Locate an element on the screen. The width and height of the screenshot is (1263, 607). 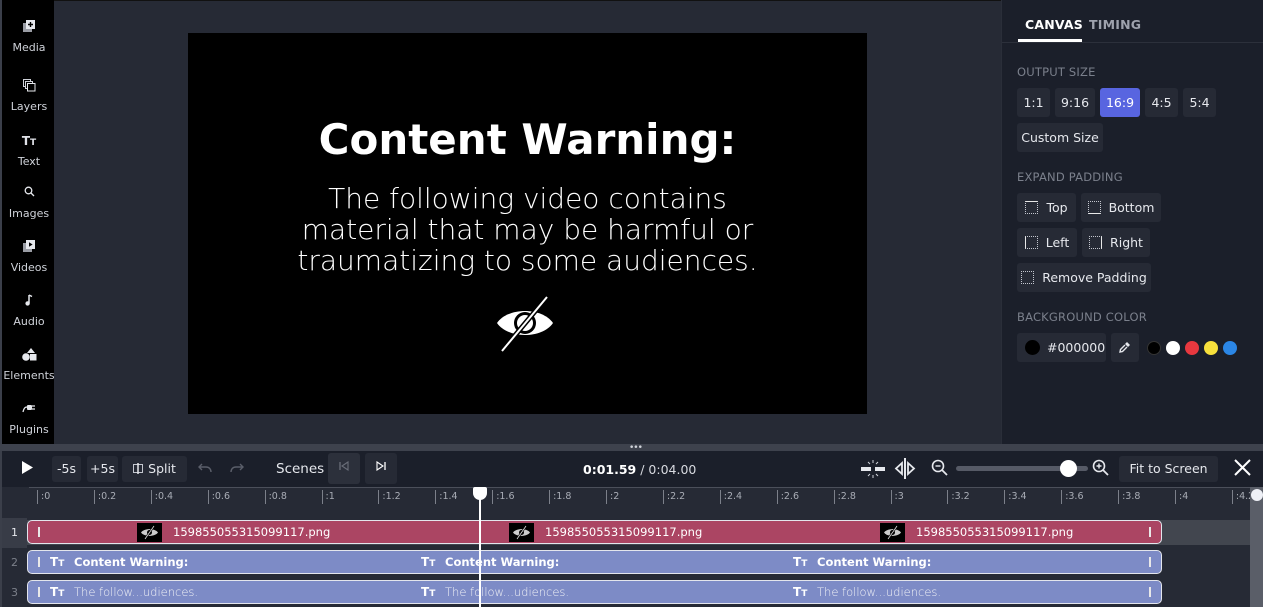
ruler-tick: :2.6 is located at coordinates (787, 497).